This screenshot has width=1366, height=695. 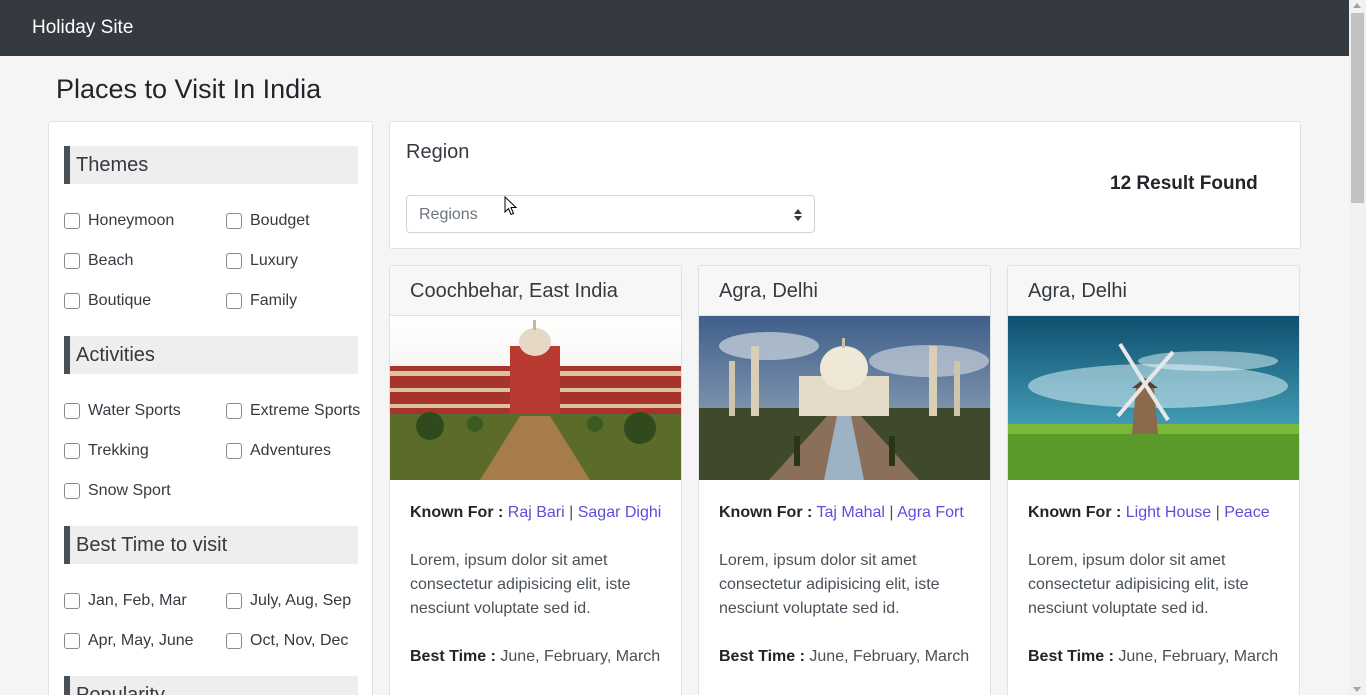 What do you see at coordinates (1168, 512) in the screenshot?
I see `known-for-link: Light House` at bounding box center [1168, 512].